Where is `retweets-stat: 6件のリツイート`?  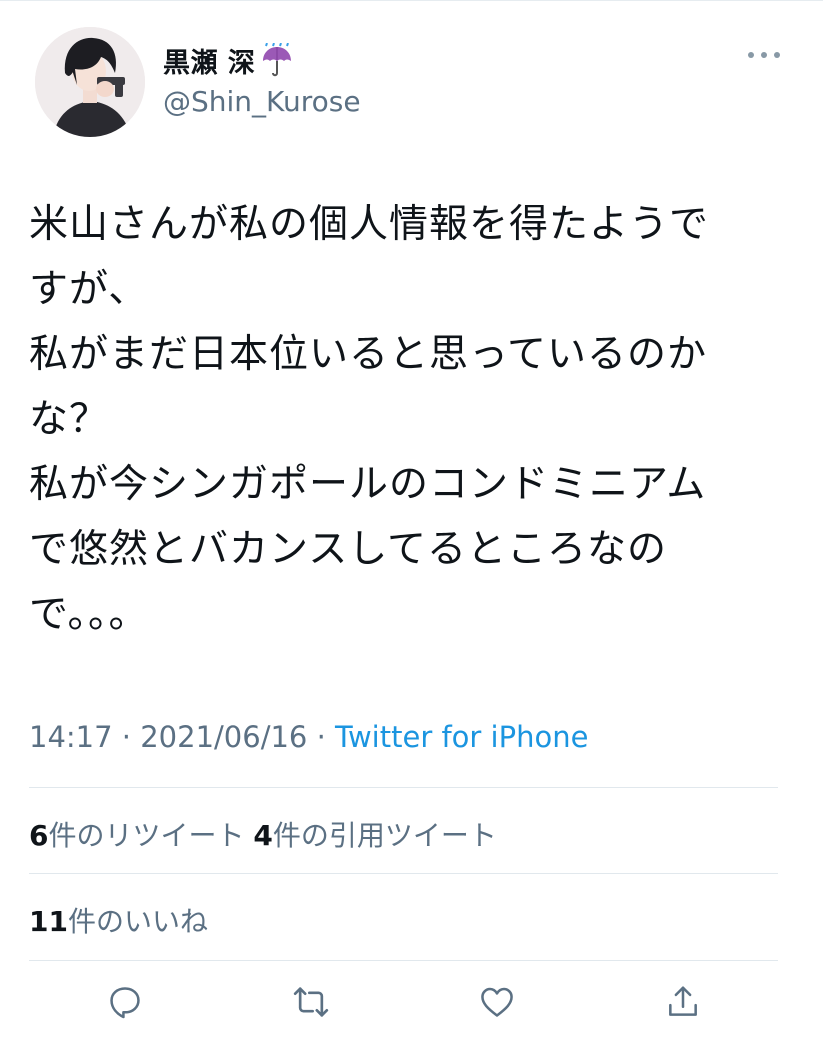
retweets-stat: 6件のリツイート is located at coordinates (137, 835).